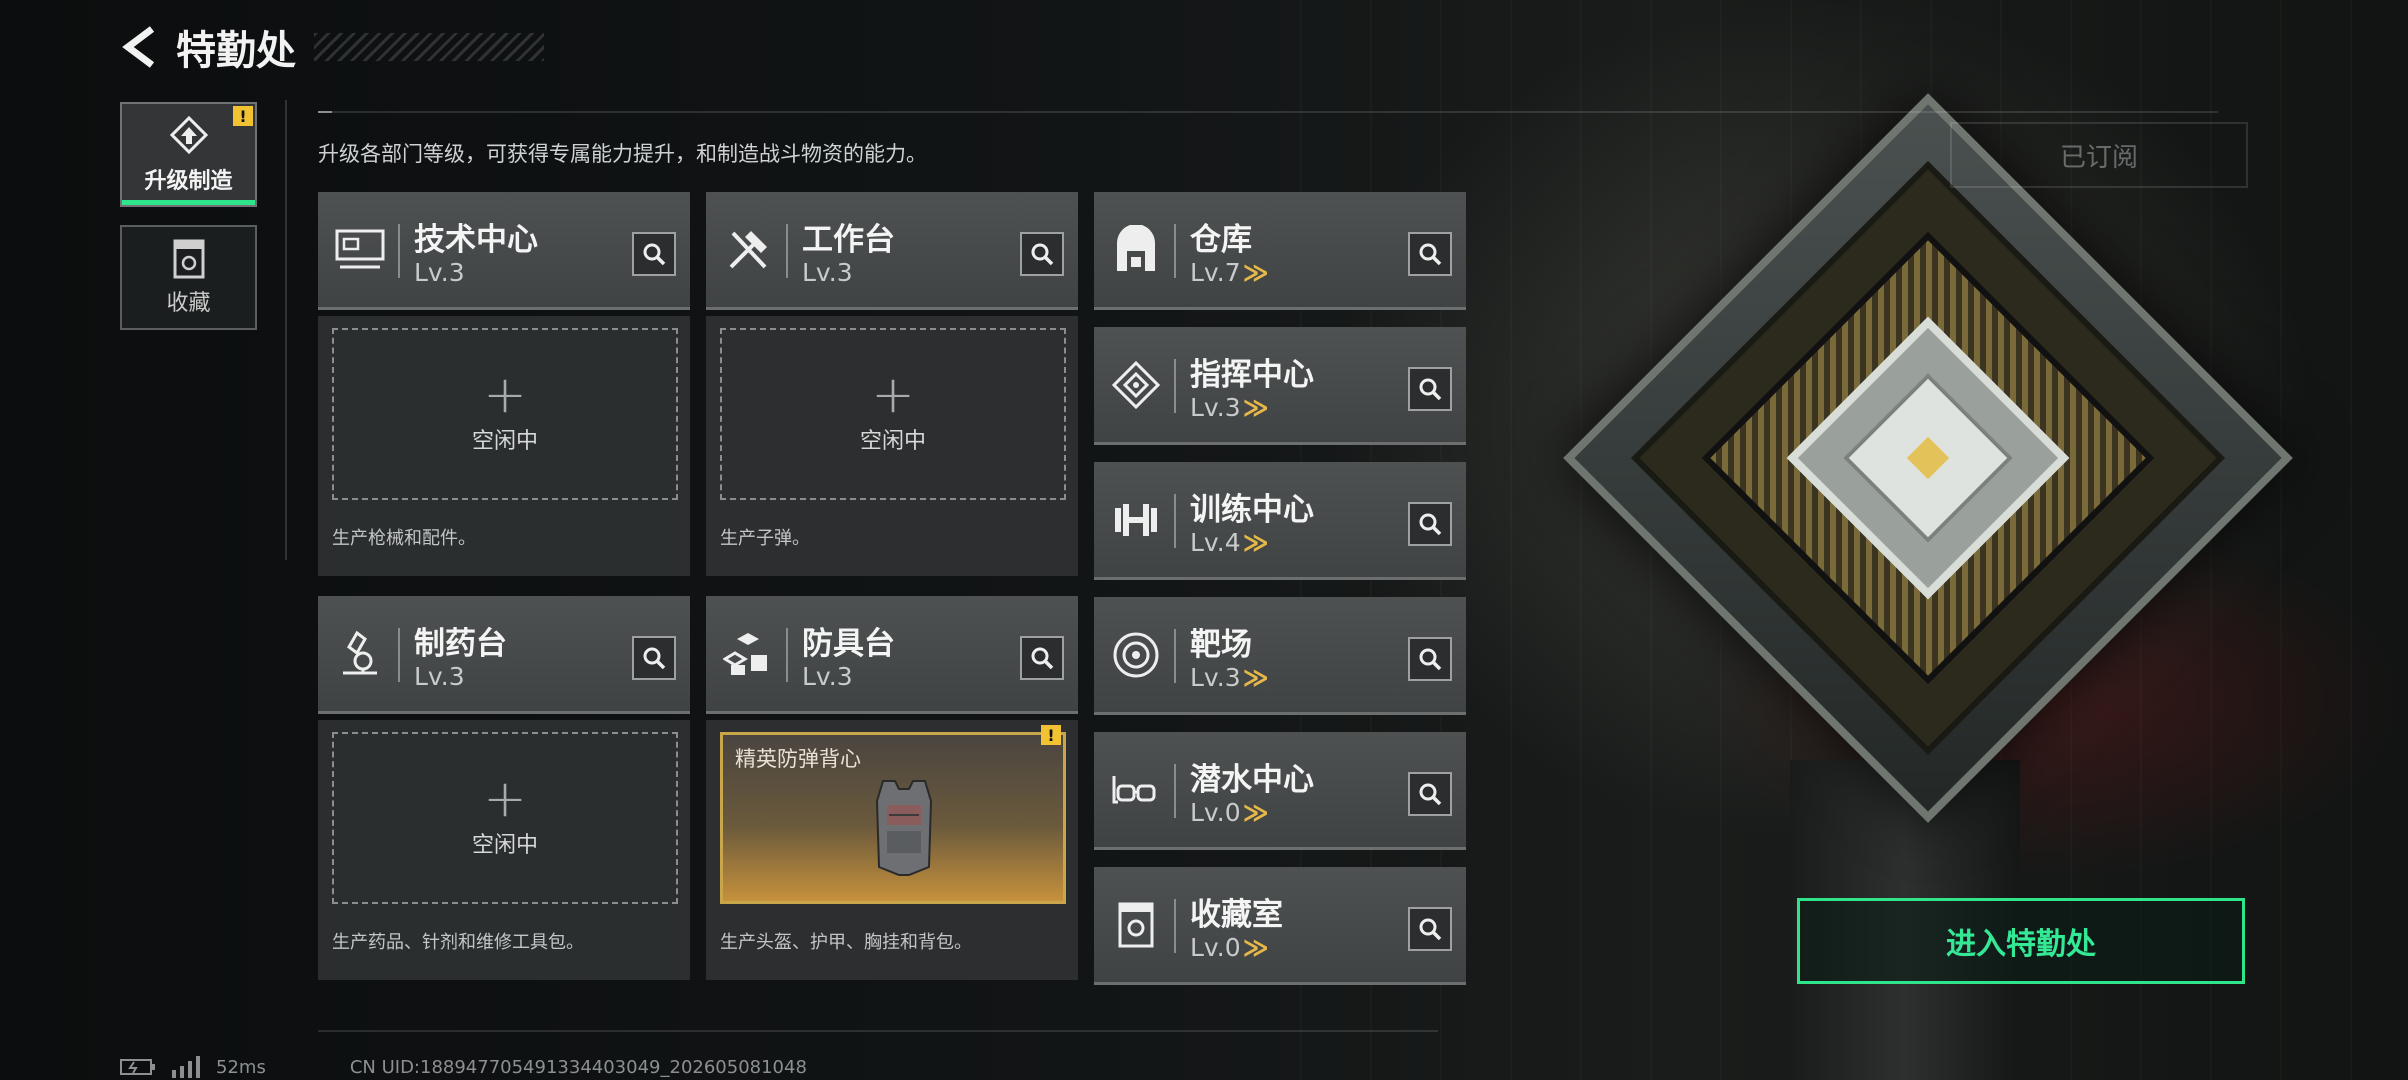 Image resolution: width=2408 pixels, height=1080 pixels. Describe the element at coordinates (1136, 385) in the screenshot. I see `command-icon` at that location.